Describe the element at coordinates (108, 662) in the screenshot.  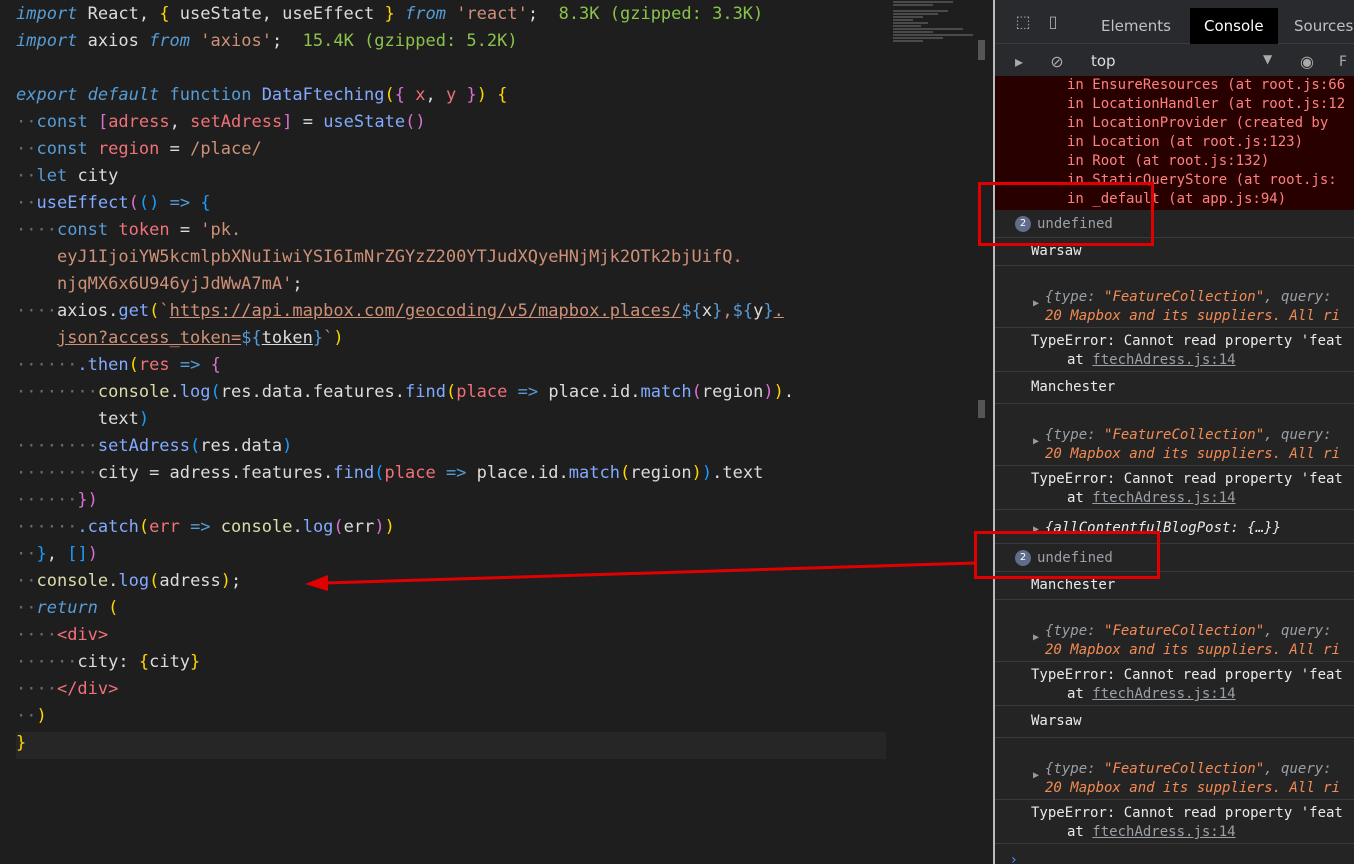
I see `code-line-24: ······city: {city}` at that location.